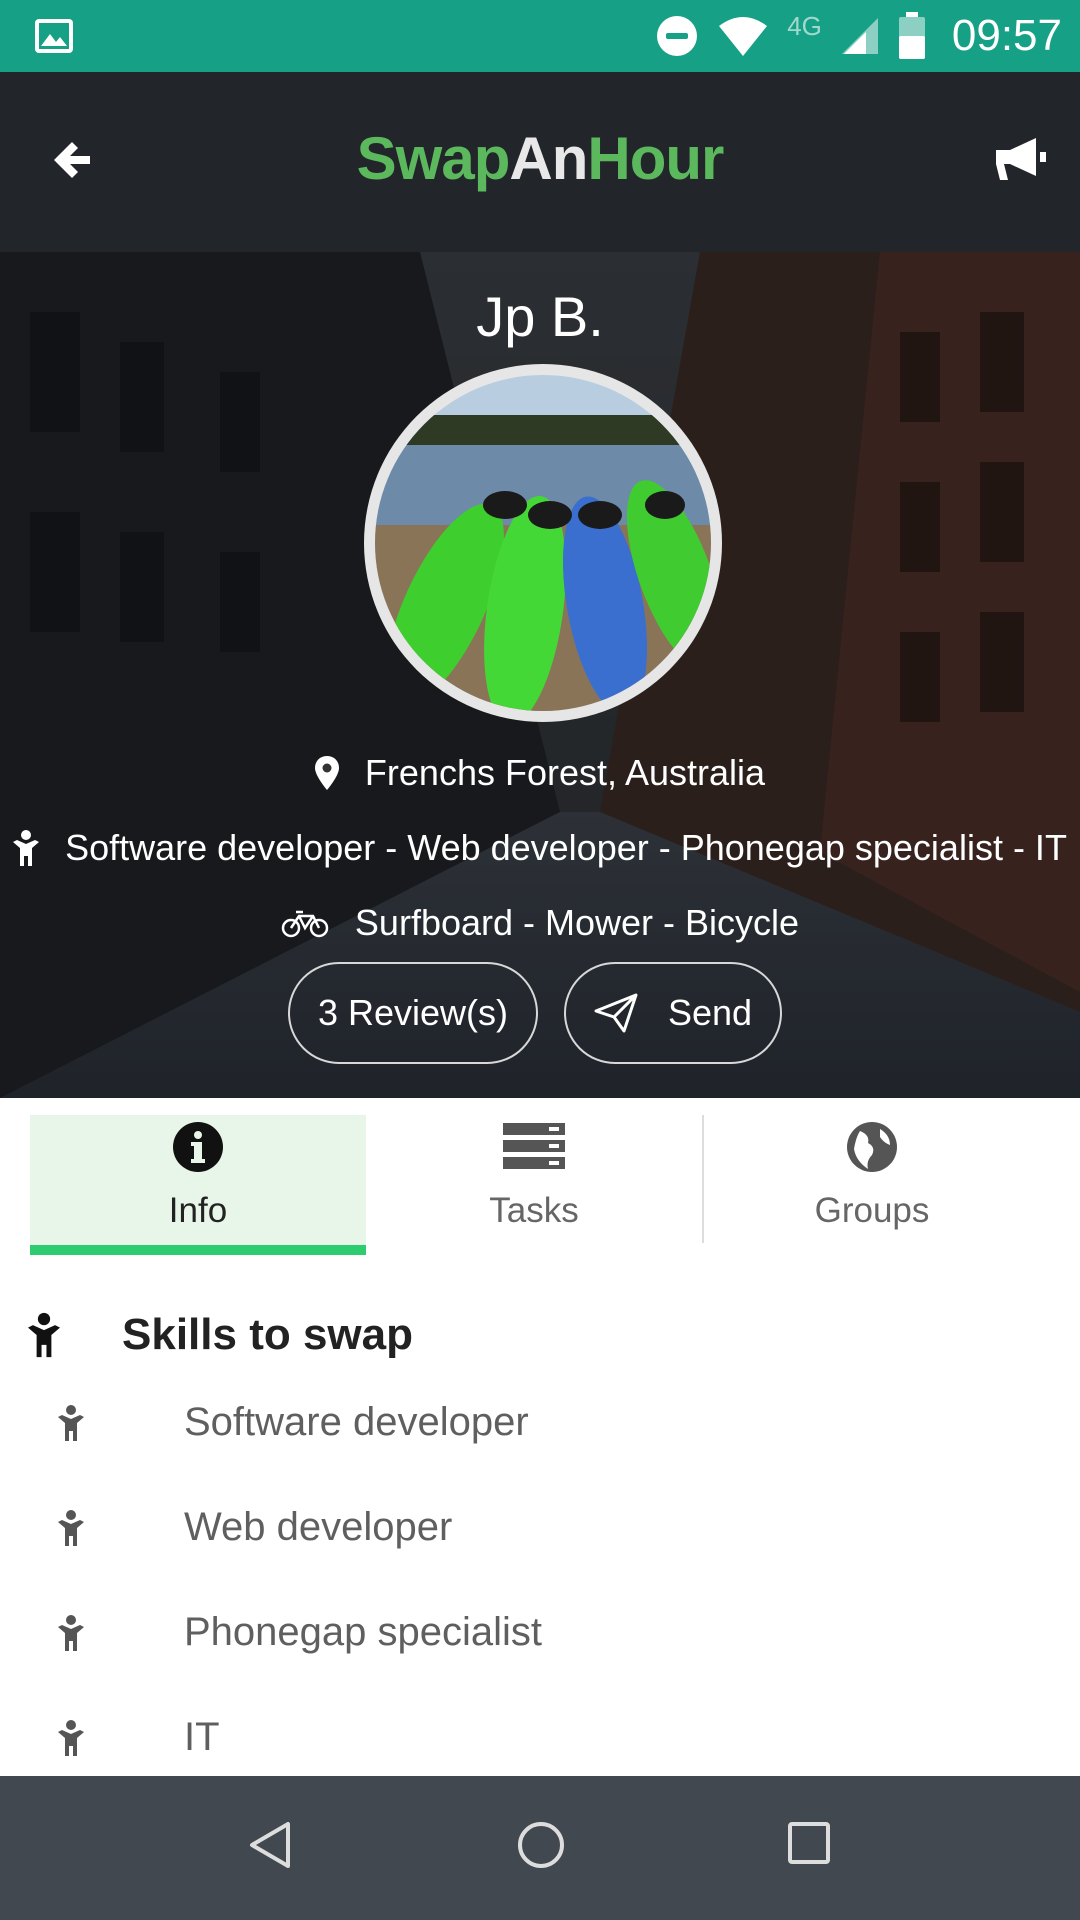  I want to click on items-summary-row: Surfboard - Mower - Bicycle, so click(540, 923).